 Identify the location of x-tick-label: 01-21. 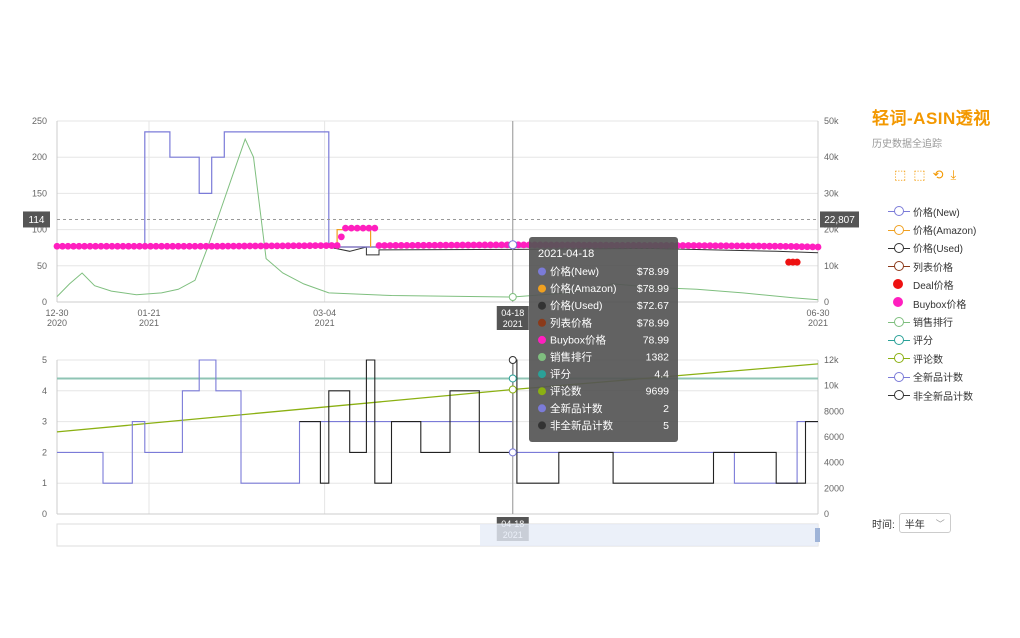
(148, 313).